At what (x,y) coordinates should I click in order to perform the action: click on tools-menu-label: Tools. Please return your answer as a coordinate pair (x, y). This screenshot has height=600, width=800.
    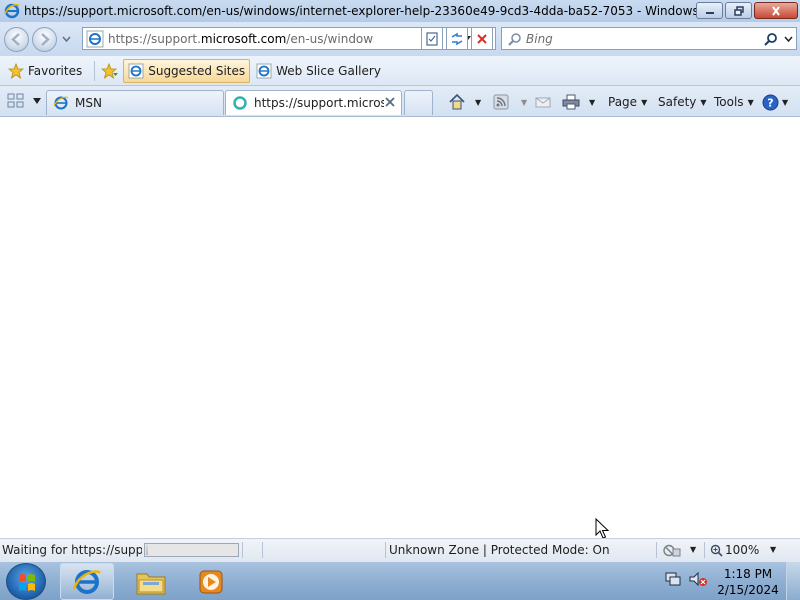
    Looking at the image, I should click on (729, 102).